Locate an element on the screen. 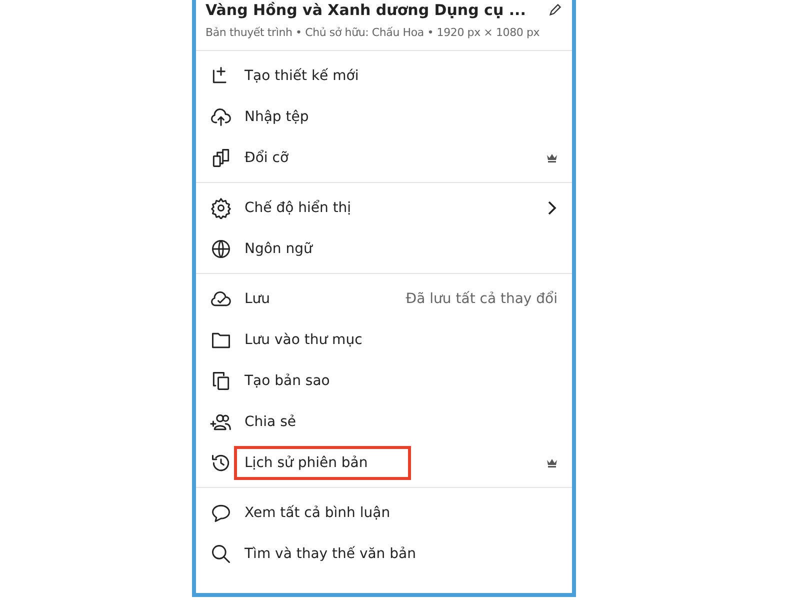  settings-icon is located at coordinates (221, 207).